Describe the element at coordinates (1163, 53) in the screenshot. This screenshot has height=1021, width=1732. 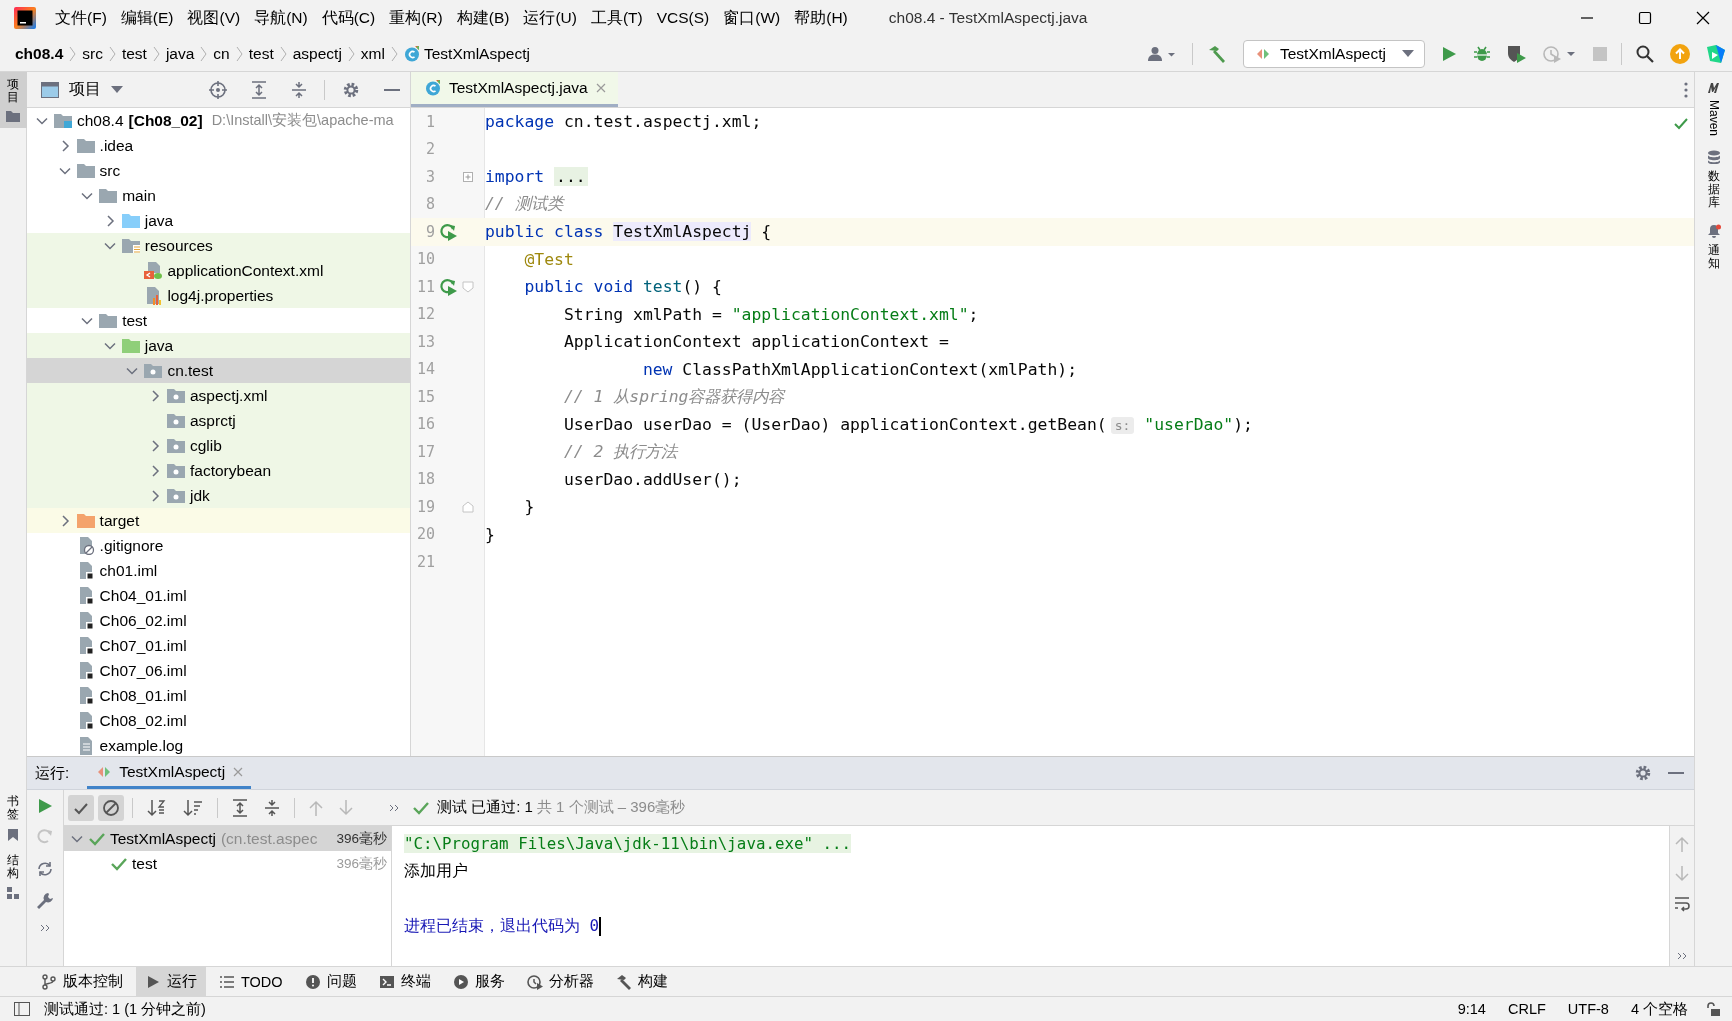
I see `user-icon` at that location.